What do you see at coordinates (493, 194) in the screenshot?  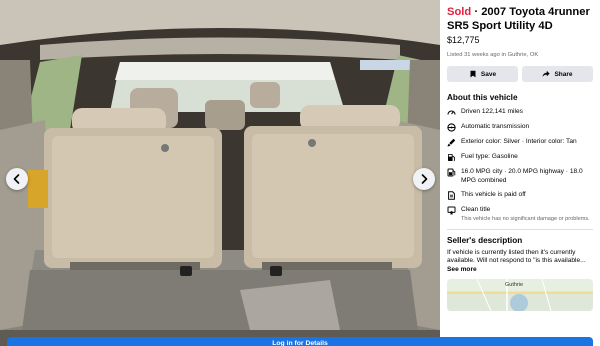 I see `detail-text: This vehicle is paid off` at bounding box center [493, 194].